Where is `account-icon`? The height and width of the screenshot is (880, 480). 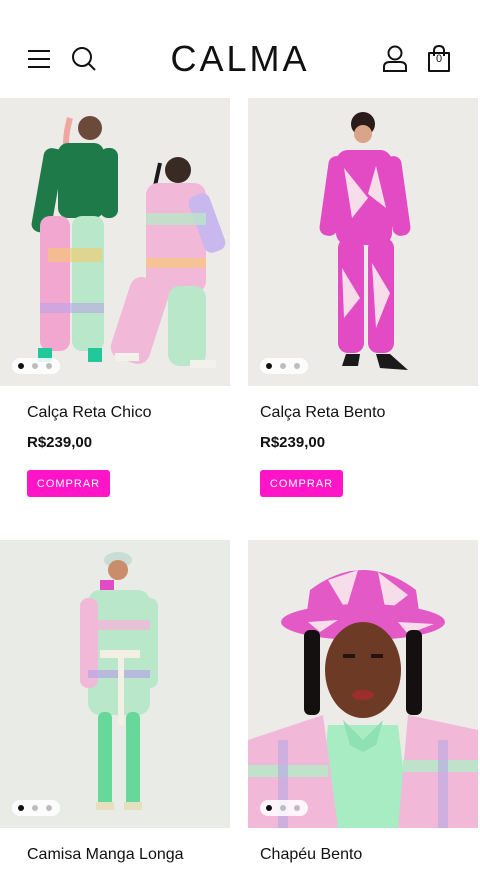
account-icon is located at coordinates (395, 59).